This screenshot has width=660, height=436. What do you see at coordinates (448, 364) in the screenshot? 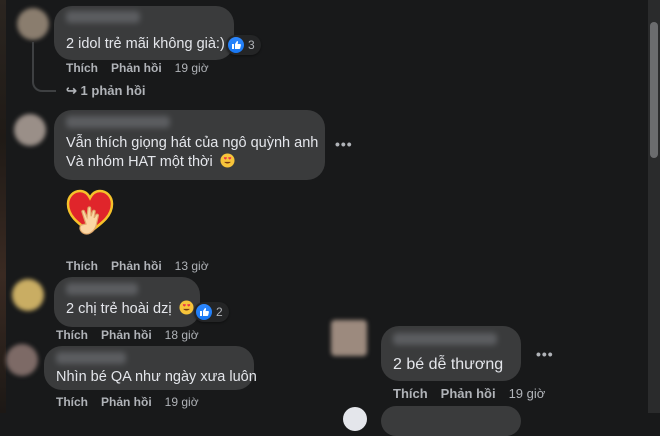
I see `comment-text: 2 bé dễ thương` at bounding box center [448, 364].